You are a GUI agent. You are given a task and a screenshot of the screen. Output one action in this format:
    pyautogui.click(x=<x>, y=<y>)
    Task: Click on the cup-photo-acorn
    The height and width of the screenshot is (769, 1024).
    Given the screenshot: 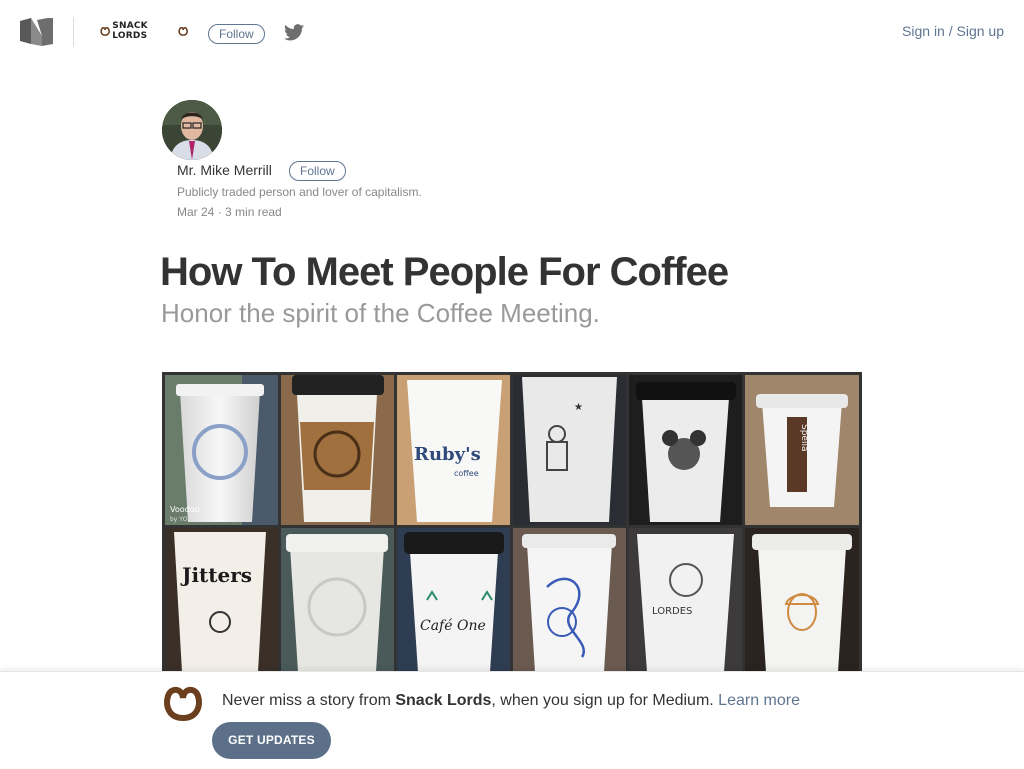 What is the action you would take?
    pyautogui.click(x=802, y=600)
    